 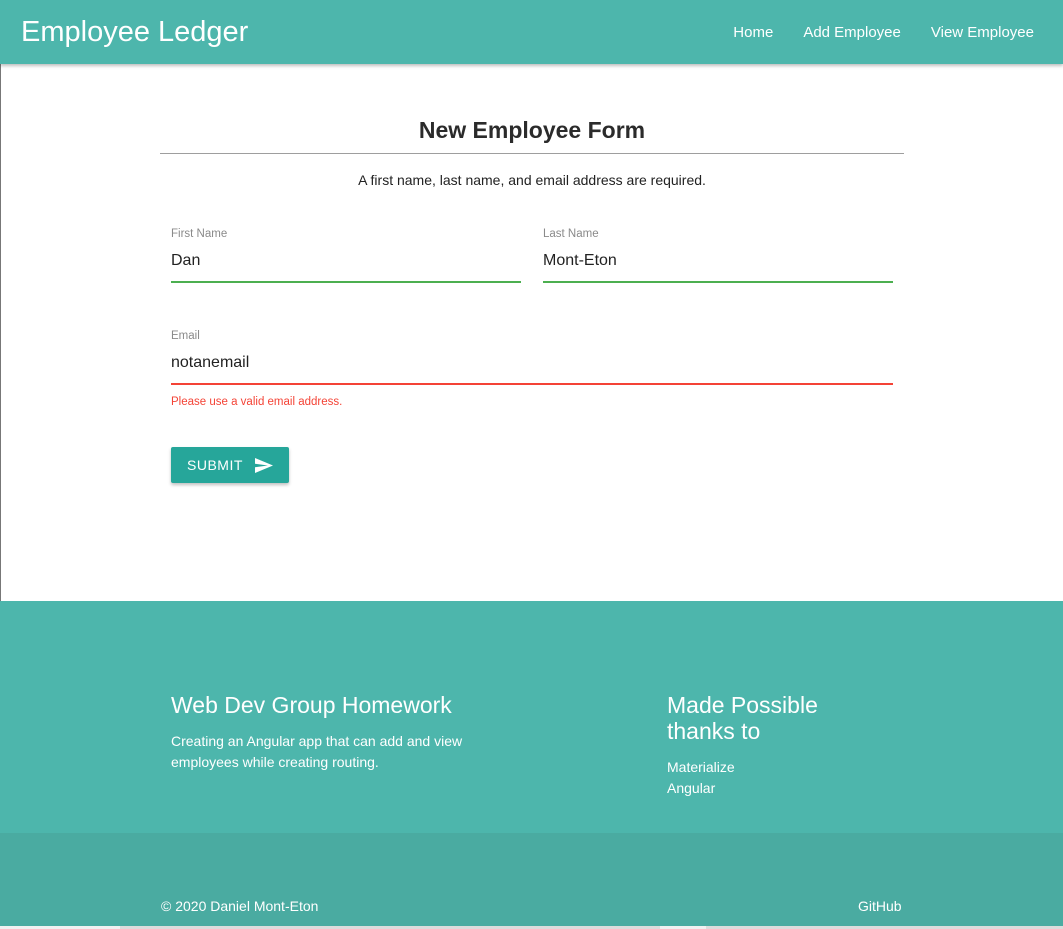 What do you see at coordinates (0, 332) in the screenshot?
I see `page-left-border` at bounding box center [0, 332].